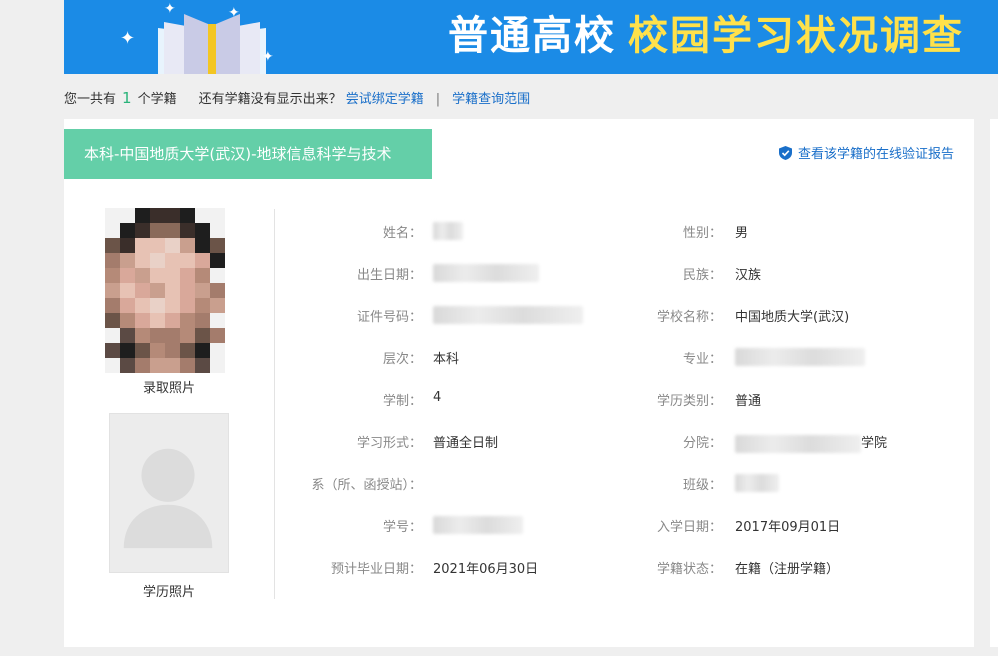  I want to click on gender-value: 男, so click(742, 233).